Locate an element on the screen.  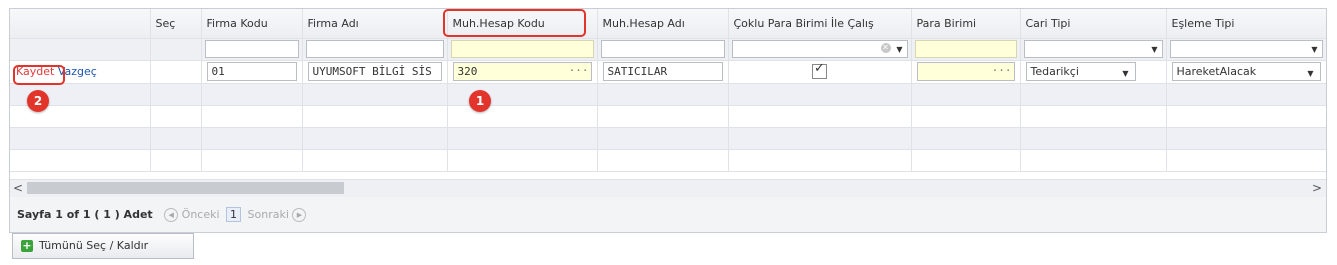
pager-prev: ◀ Önceki is located at coordinates (192, 215).